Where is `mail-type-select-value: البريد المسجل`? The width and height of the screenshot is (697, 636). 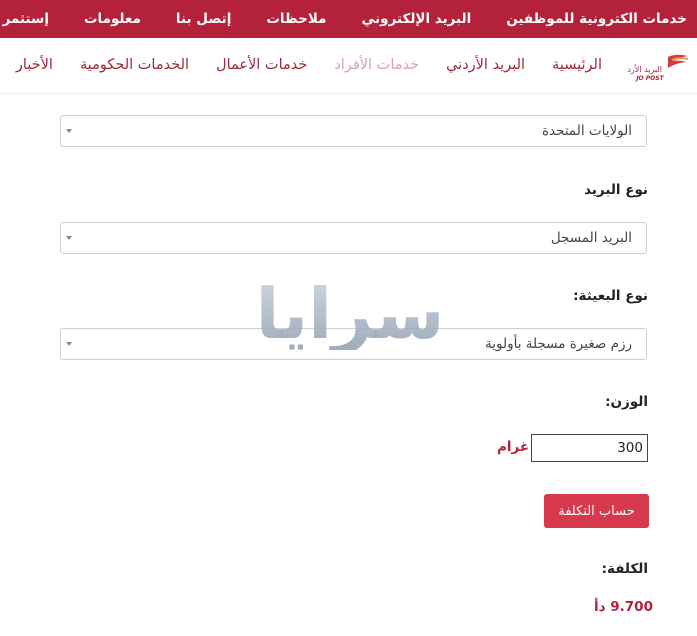 mail-type-select-value: البريد المسجل is located at coordinates (591, 238).